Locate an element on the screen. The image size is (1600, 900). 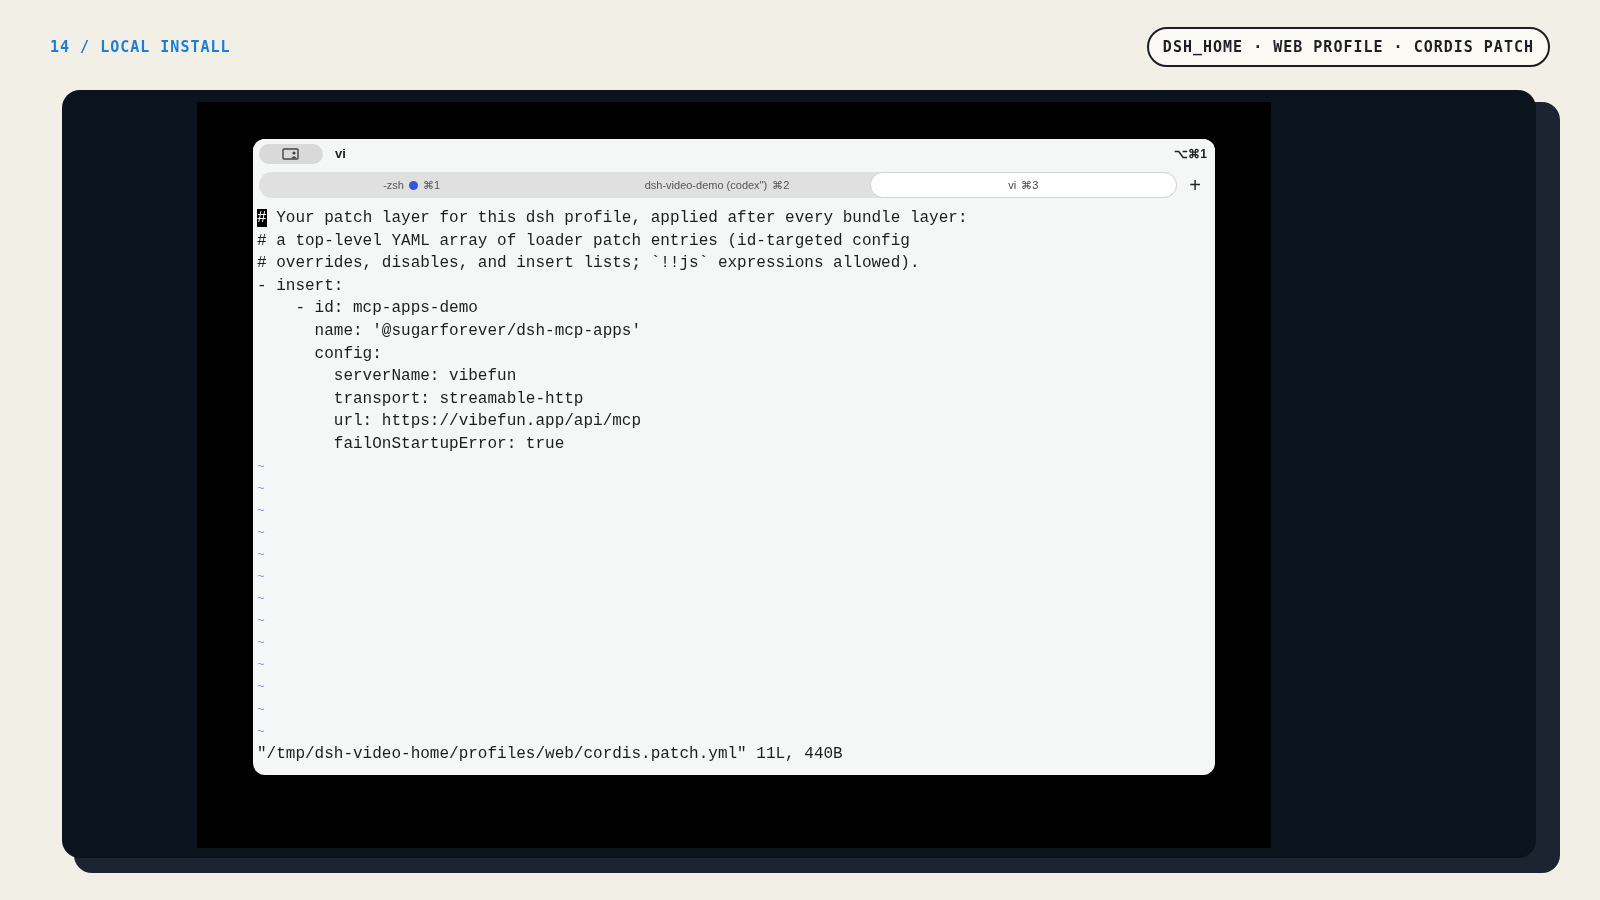
tab-shortcut: ⌘2 is located at coordinates (781, 185).